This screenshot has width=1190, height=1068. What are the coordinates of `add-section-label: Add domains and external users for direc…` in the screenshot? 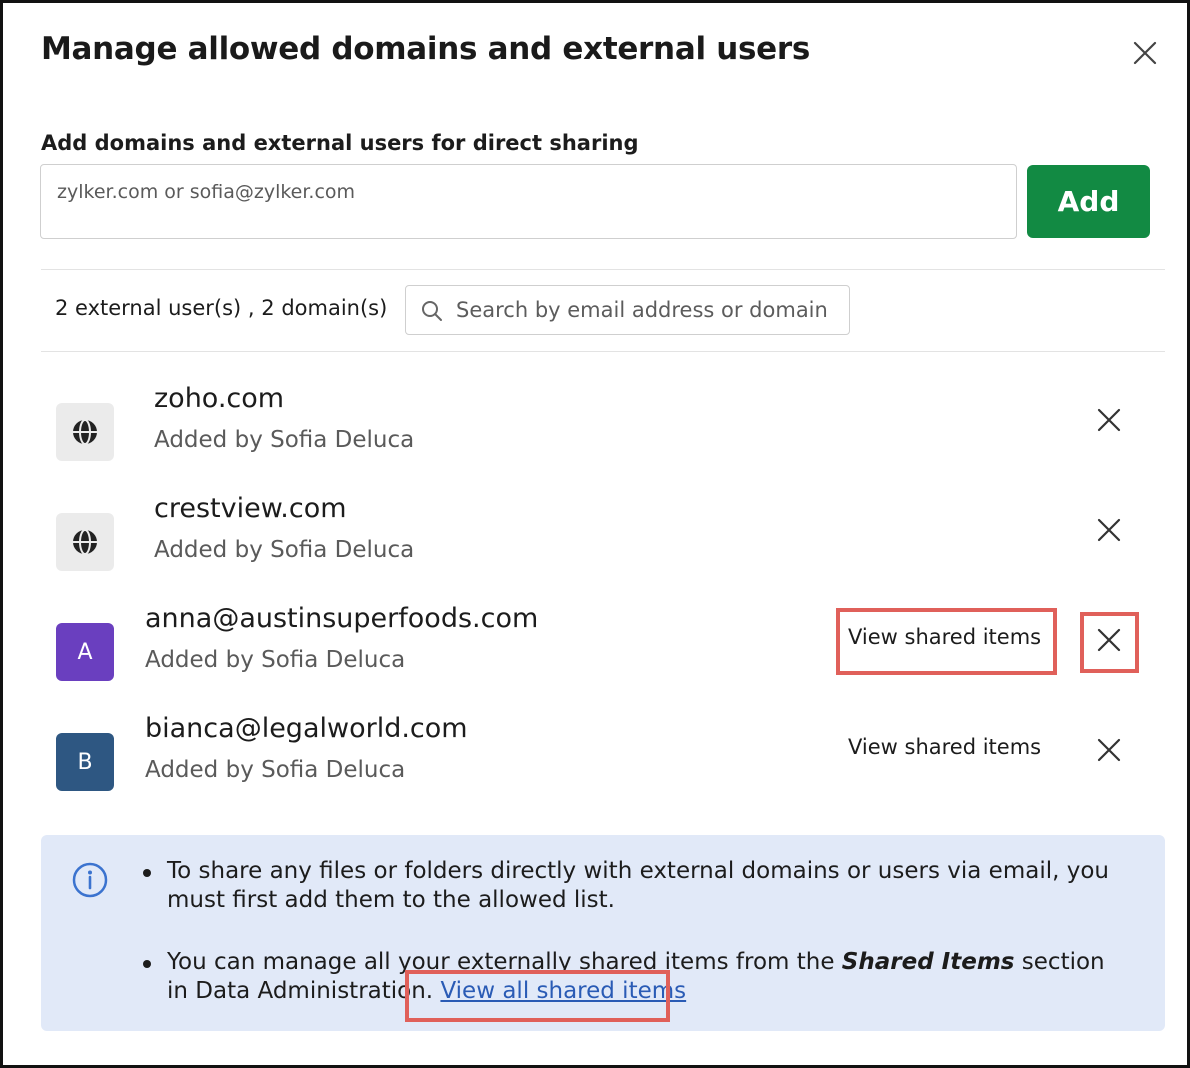 It's located at (340, 143).